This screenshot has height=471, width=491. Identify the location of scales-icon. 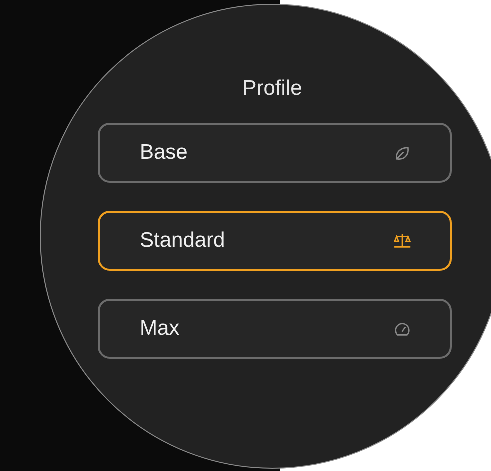
(402, 241).